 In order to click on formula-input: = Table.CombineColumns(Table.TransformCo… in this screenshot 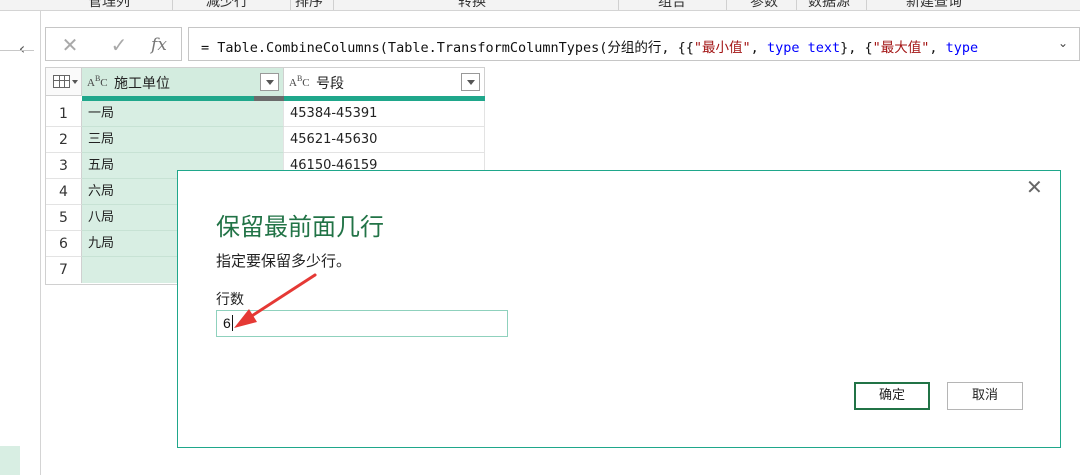, I will do `click(634, 44)`.